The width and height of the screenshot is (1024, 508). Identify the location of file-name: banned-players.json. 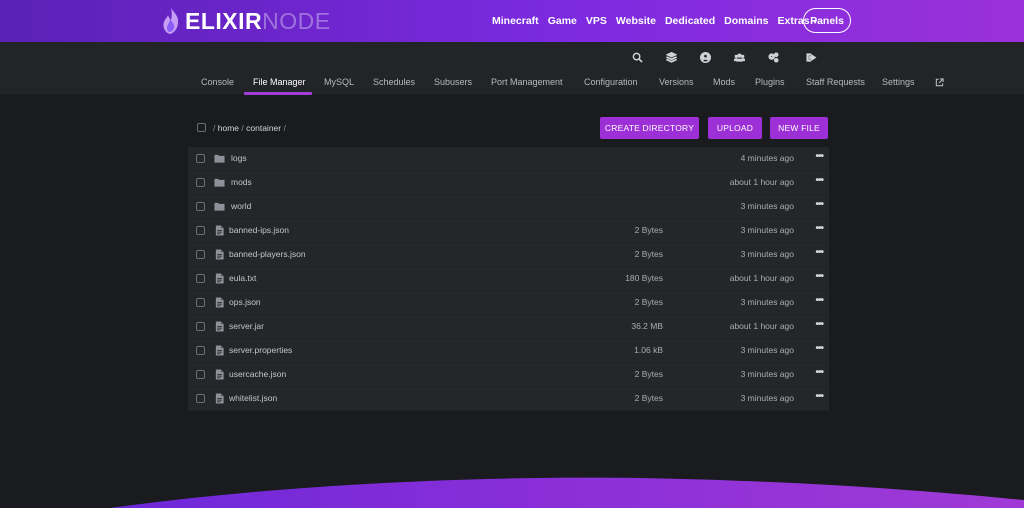
(267, 254).